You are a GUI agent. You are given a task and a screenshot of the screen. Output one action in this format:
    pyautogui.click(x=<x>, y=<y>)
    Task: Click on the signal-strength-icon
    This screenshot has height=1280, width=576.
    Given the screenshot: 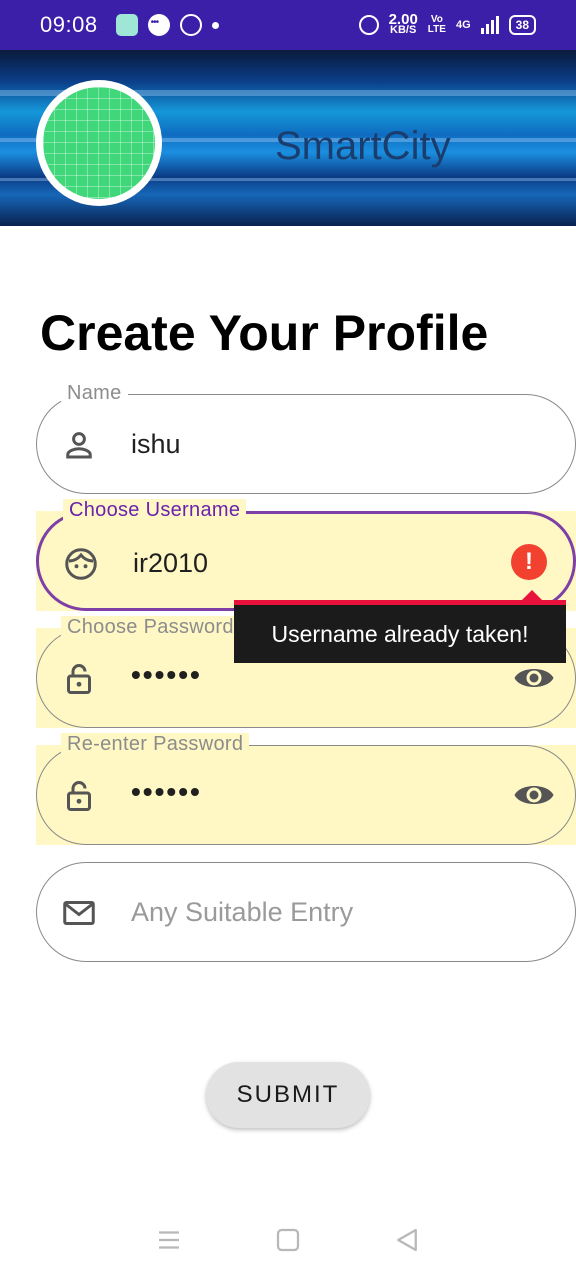 What is the action you would take?
    pyautogui.click(x=489, y=25)
    